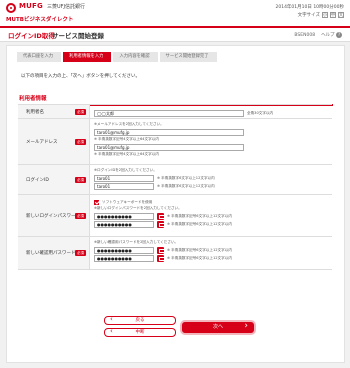 This screenshot has width=350, height=368. I want to click on page-title: サービス開始登録, so click(78, 36).